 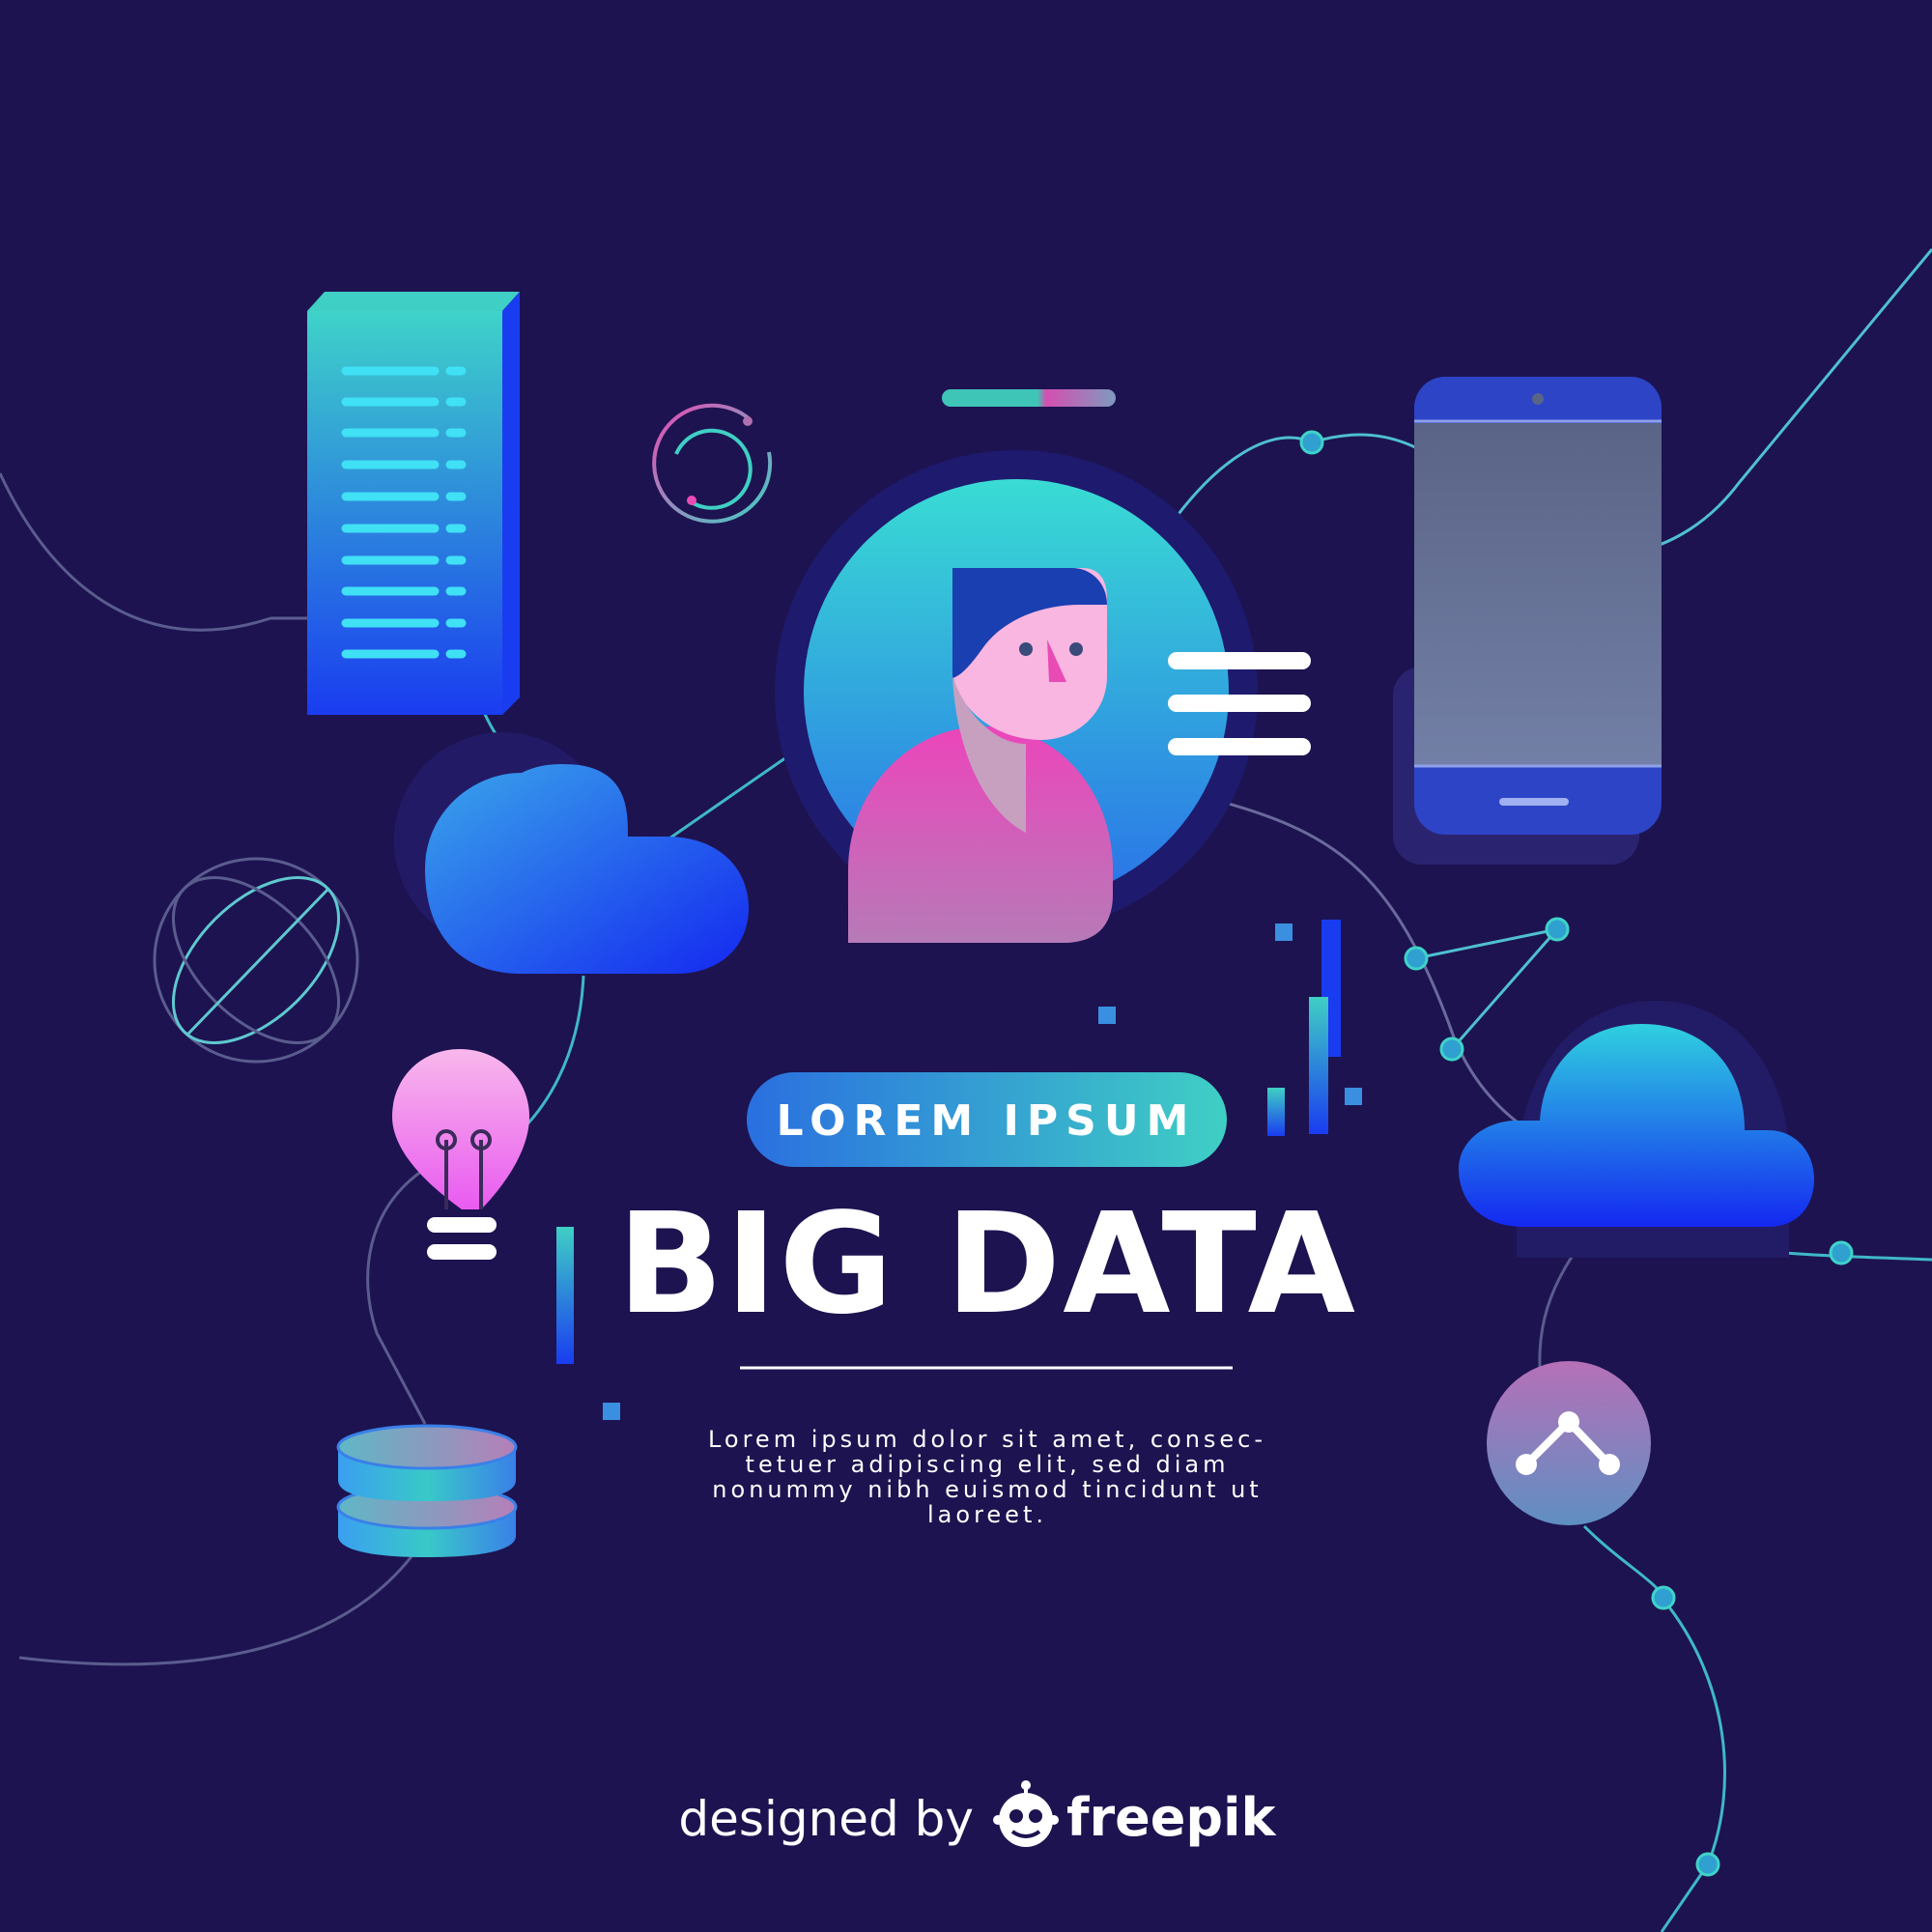 What do you see at coordinates (1026, 1813) in the screenshot?
I see `freepik-logo-icon` at bounding box center [1026, 1813].